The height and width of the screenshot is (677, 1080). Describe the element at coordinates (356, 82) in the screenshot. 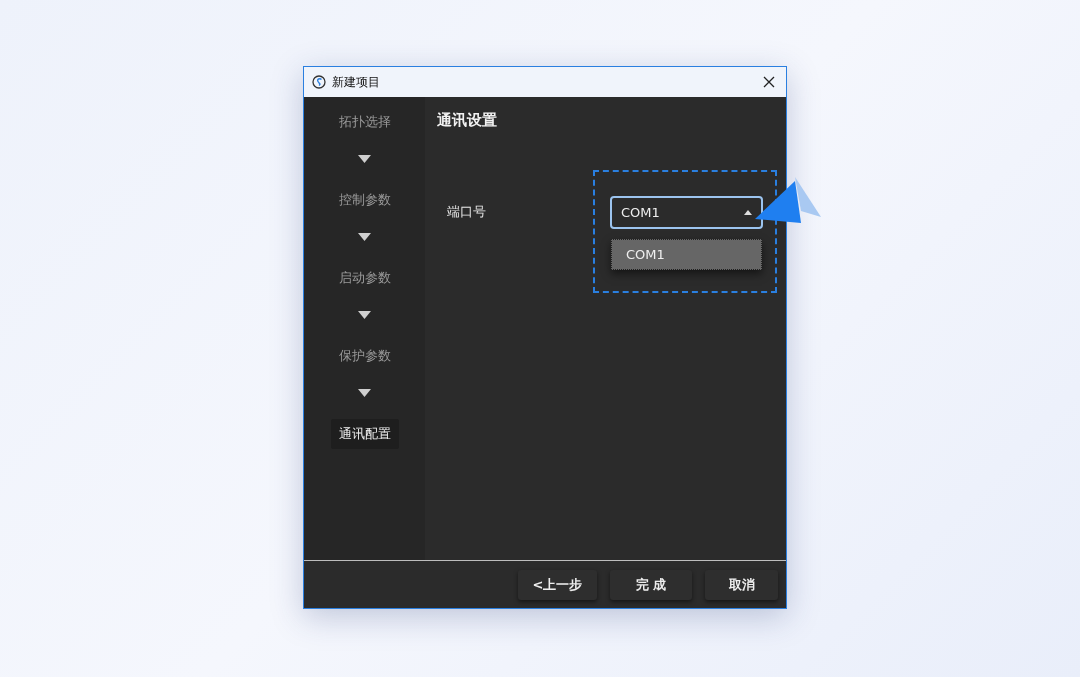

I see `window-title: 新建项目` at that location.